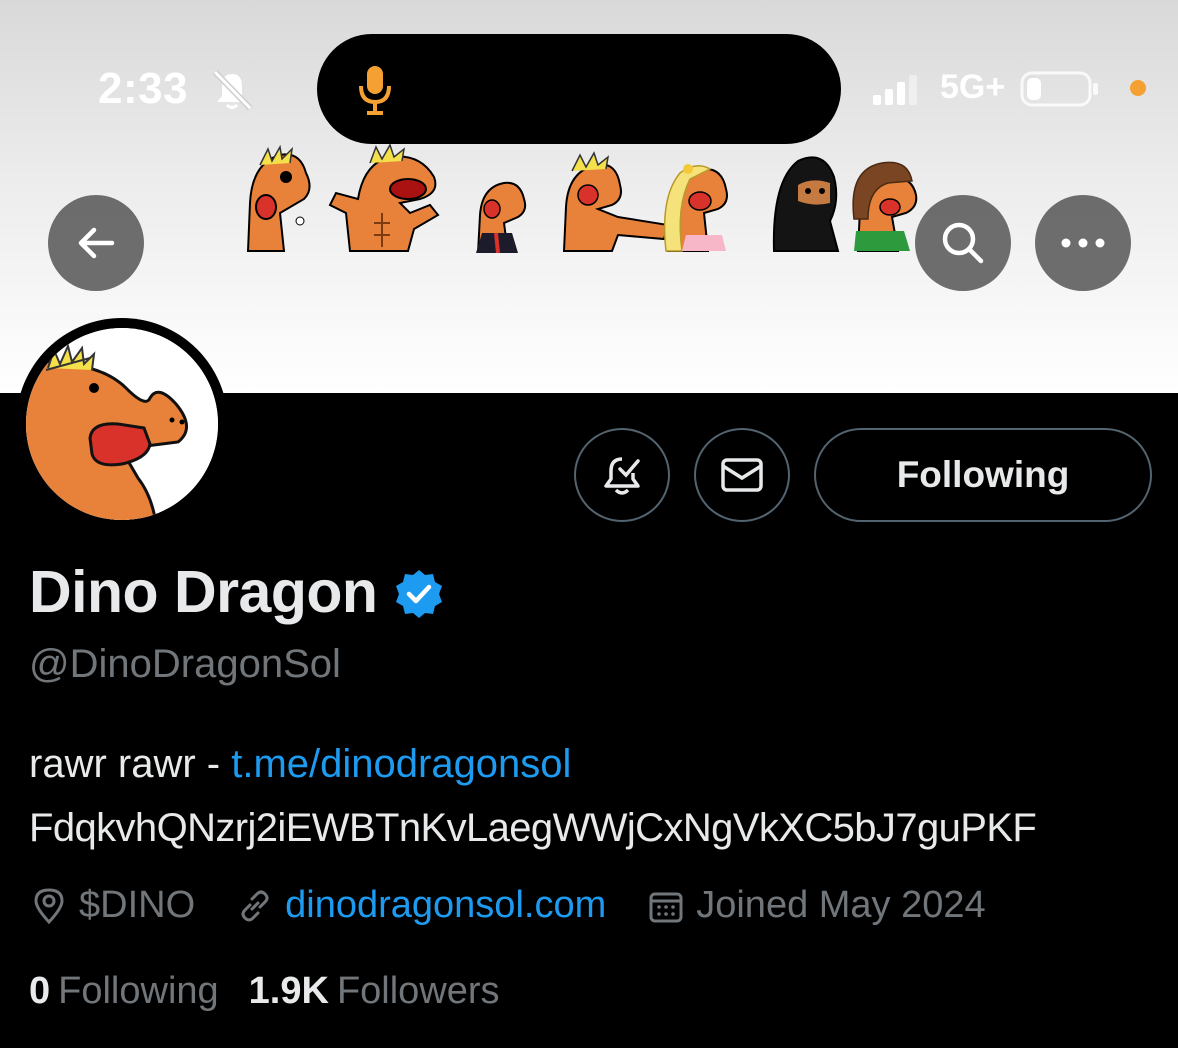 This screenshot has width=1178, height=1048. I want to click on location-item: $DINO, so click(112, 905).